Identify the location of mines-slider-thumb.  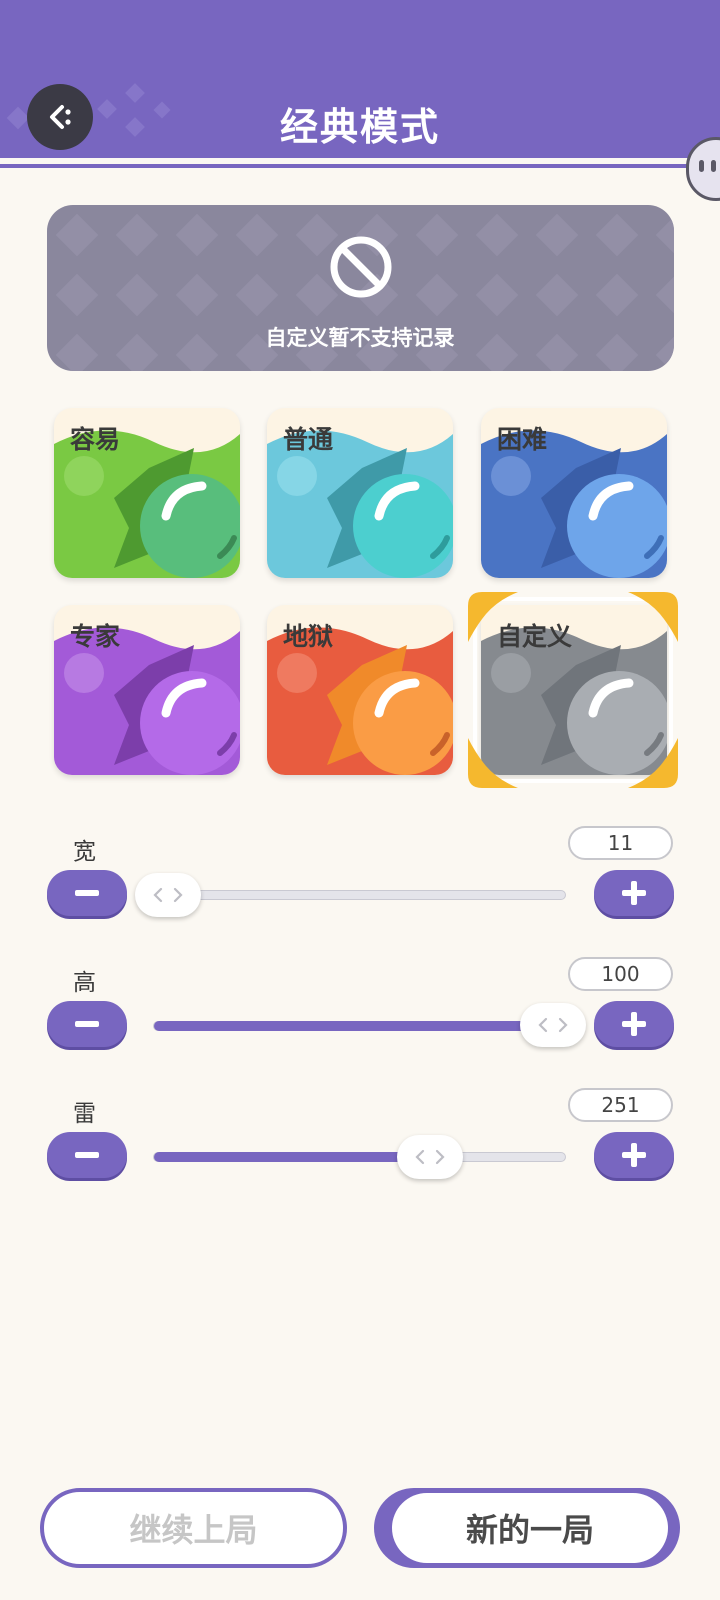
(429, 1157).